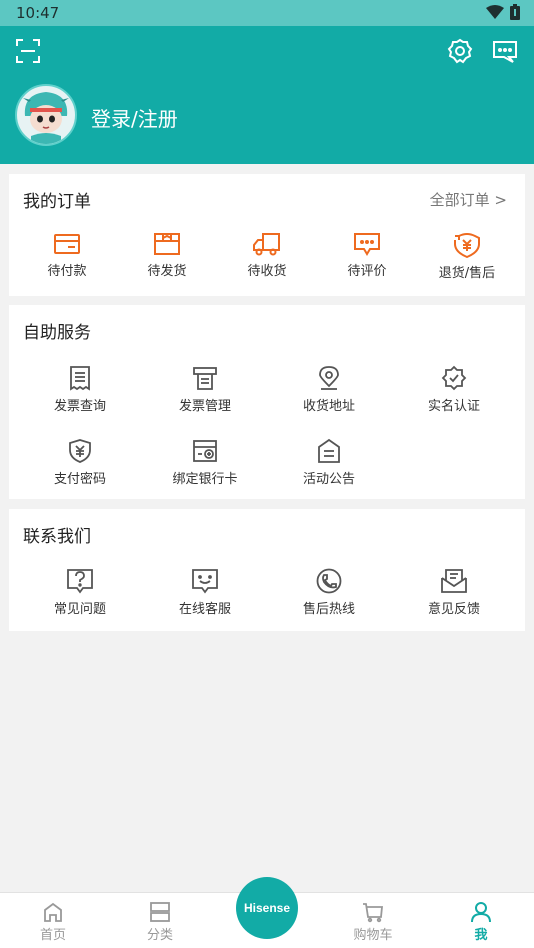 The image size is (534, 948). What do you see at coordinates (267, 13) in the screenshot?
I see `status-bar: 10:47` at bounding box center [267, 13].